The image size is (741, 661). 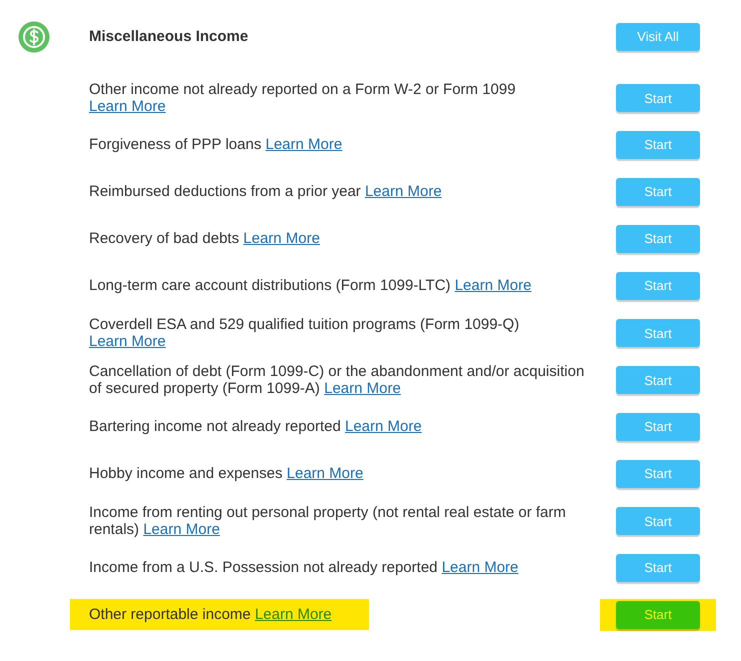 What do you see at coordinates (310, 286) in the screenshot?
I see `income-item-text: Long-term care account distributions (Form 1099-LTC) Learn More` at bounding box center [310, 286].